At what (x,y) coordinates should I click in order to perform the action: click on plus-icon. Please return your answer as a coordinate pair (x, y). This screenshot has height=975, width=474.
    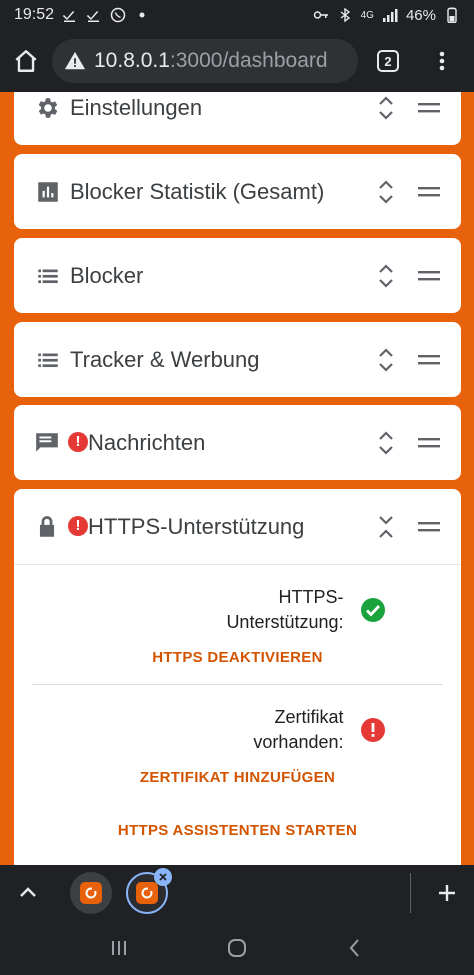
    Looking at the image, I should click on (447, 893).